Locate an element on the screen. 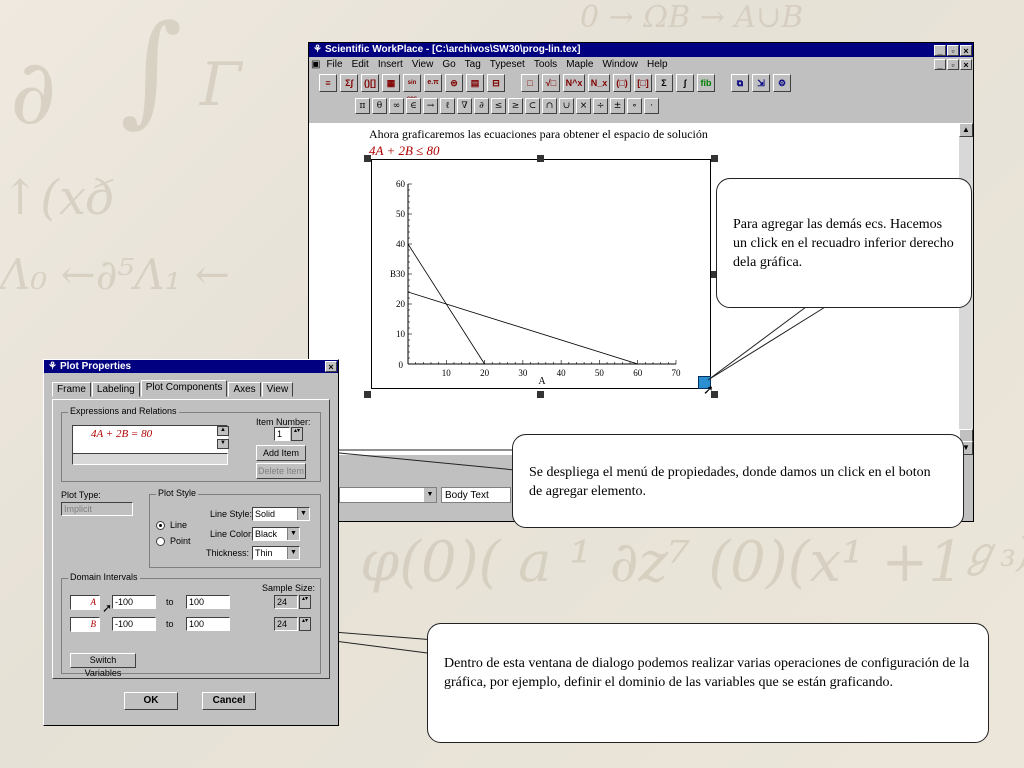  symbol-leq: ≤ is located at coordinates (498, 106).